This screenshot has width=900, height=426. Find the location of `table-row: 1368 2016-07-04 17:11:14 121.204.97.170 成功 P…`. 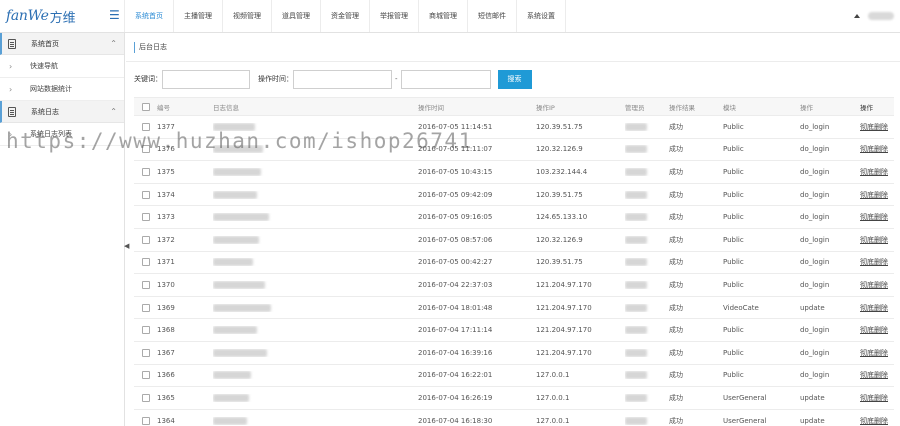

table-row: 1368 2016-07-04 17:11:14 121.204.97.170 成功 P… is located at coordinates (514, 330).